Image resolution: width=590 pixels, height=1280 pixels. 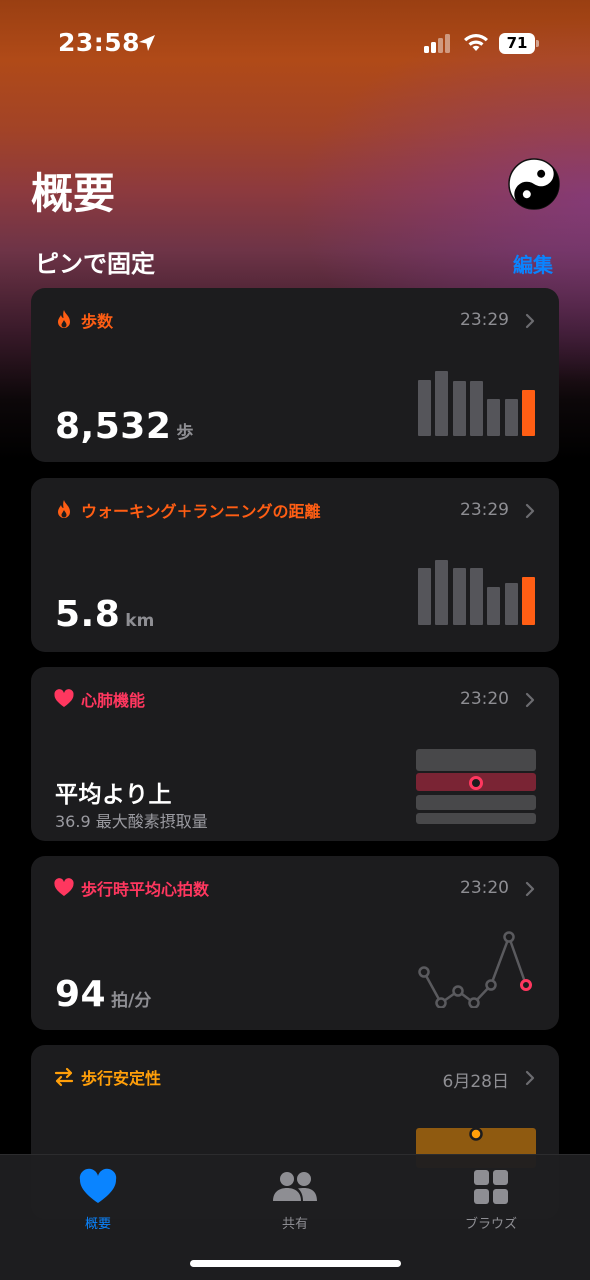 What do you see at coordinates (295, 375) in the screenshot?
I see `steps-card: 歩数 23:29 8,532 歩` at bounding box center [295, 375].